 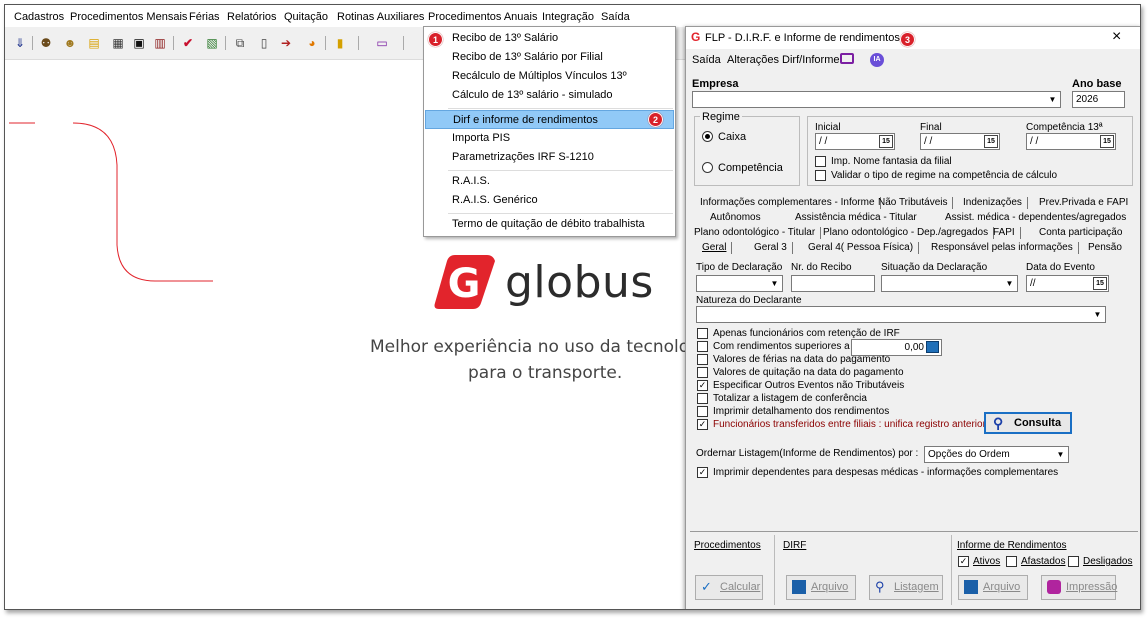 What do you see at coordinates (1083, 203) in the screenshot?
I see `tab-prev-privada: Prev.Privada e FAPI` at bounding box center [1083, 203].